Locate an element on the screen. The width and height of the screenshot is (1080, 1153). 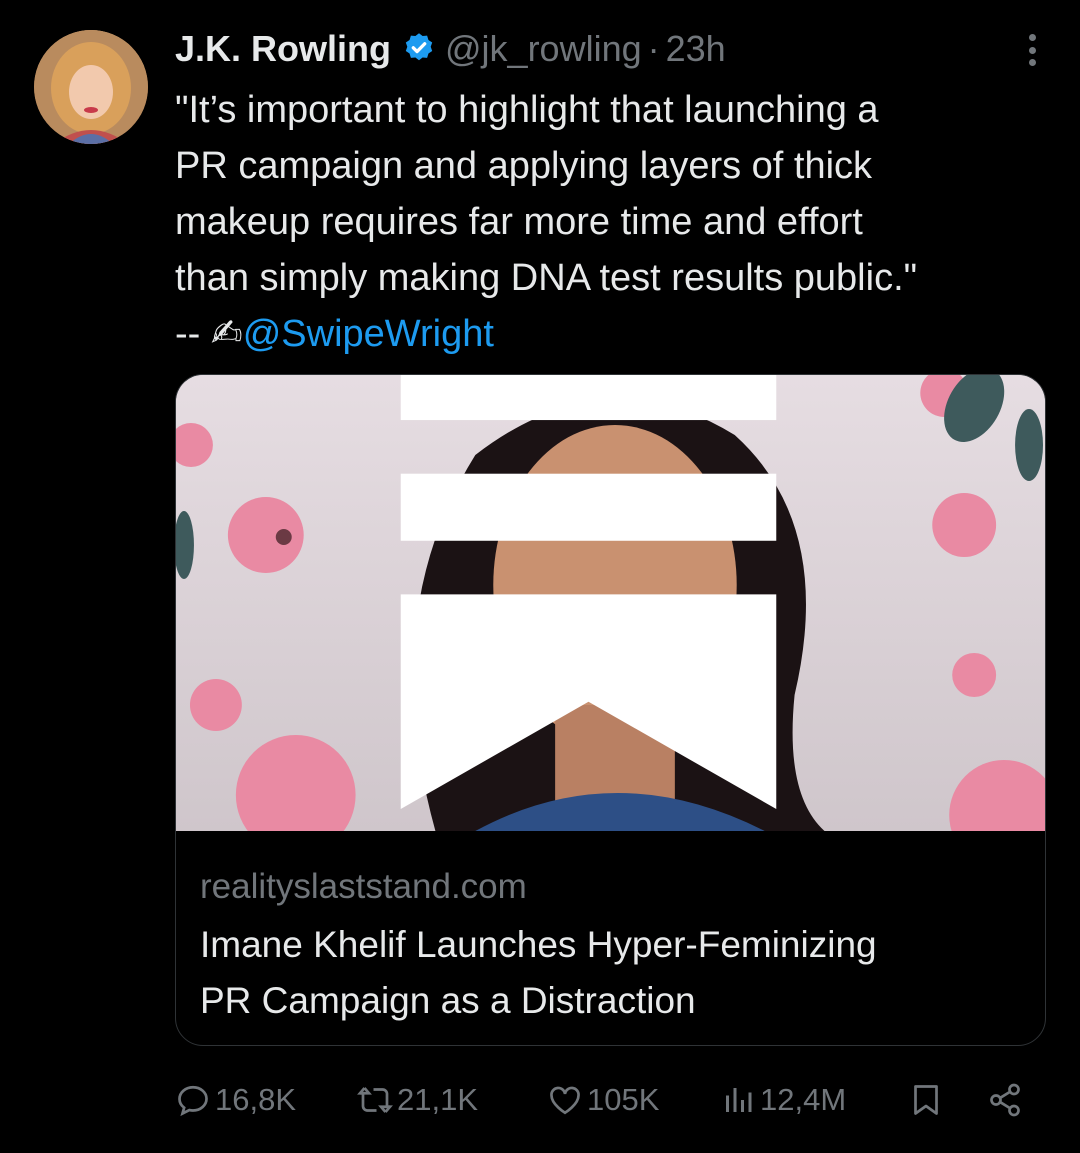
card-title-line: PR Campaign as a Distraction is located at coordinates (448, 1000).